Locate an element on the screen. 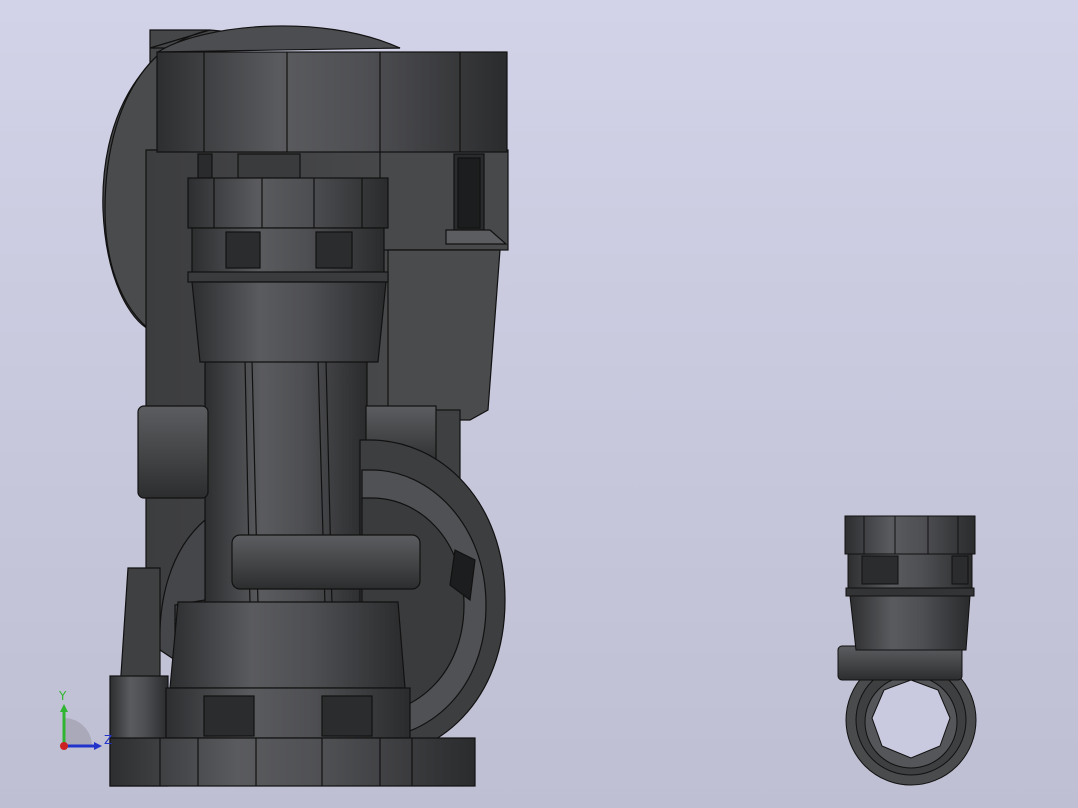  bottom-hex-nut is located at coordinates (292, 762).